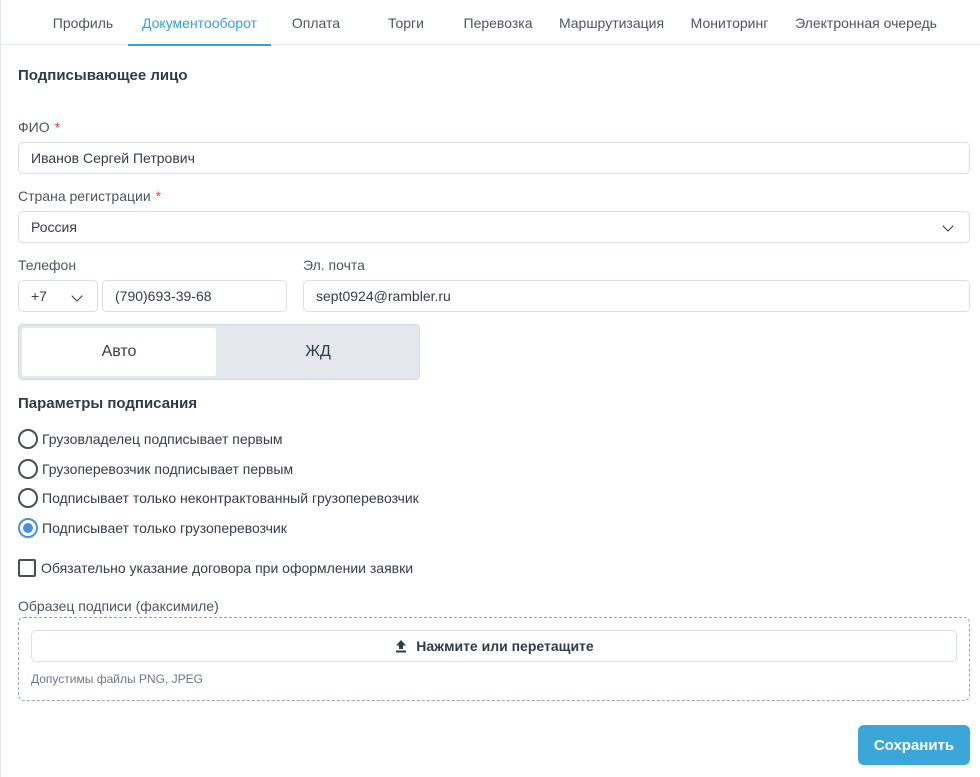  What do you see at coordinates (83, 22) in the screenshot?
I see `tab-profile: Профиль` at bounding box center [83, 22].